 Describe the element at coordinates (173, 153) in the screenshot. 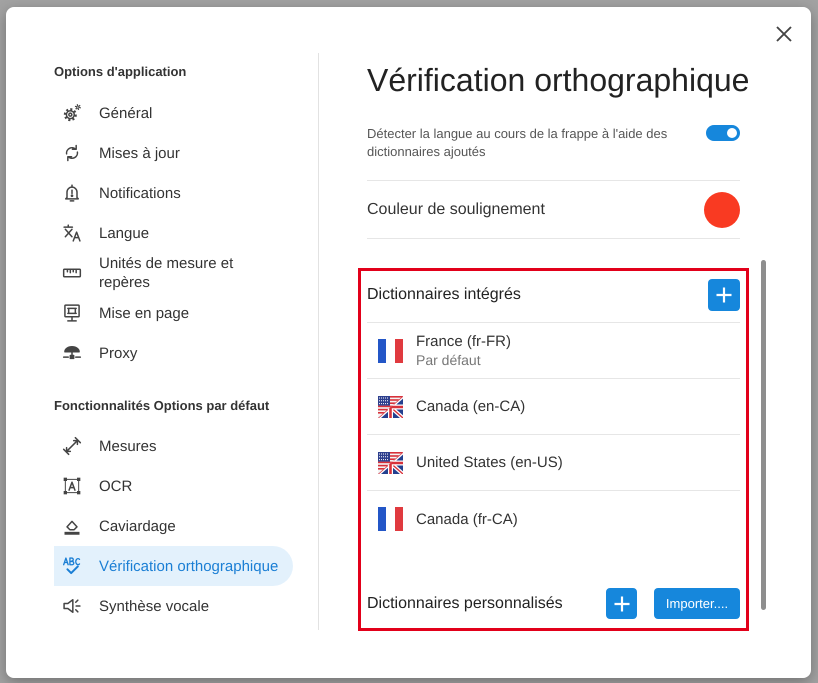

I see `sidebar-item: Mises à jour` at that location.